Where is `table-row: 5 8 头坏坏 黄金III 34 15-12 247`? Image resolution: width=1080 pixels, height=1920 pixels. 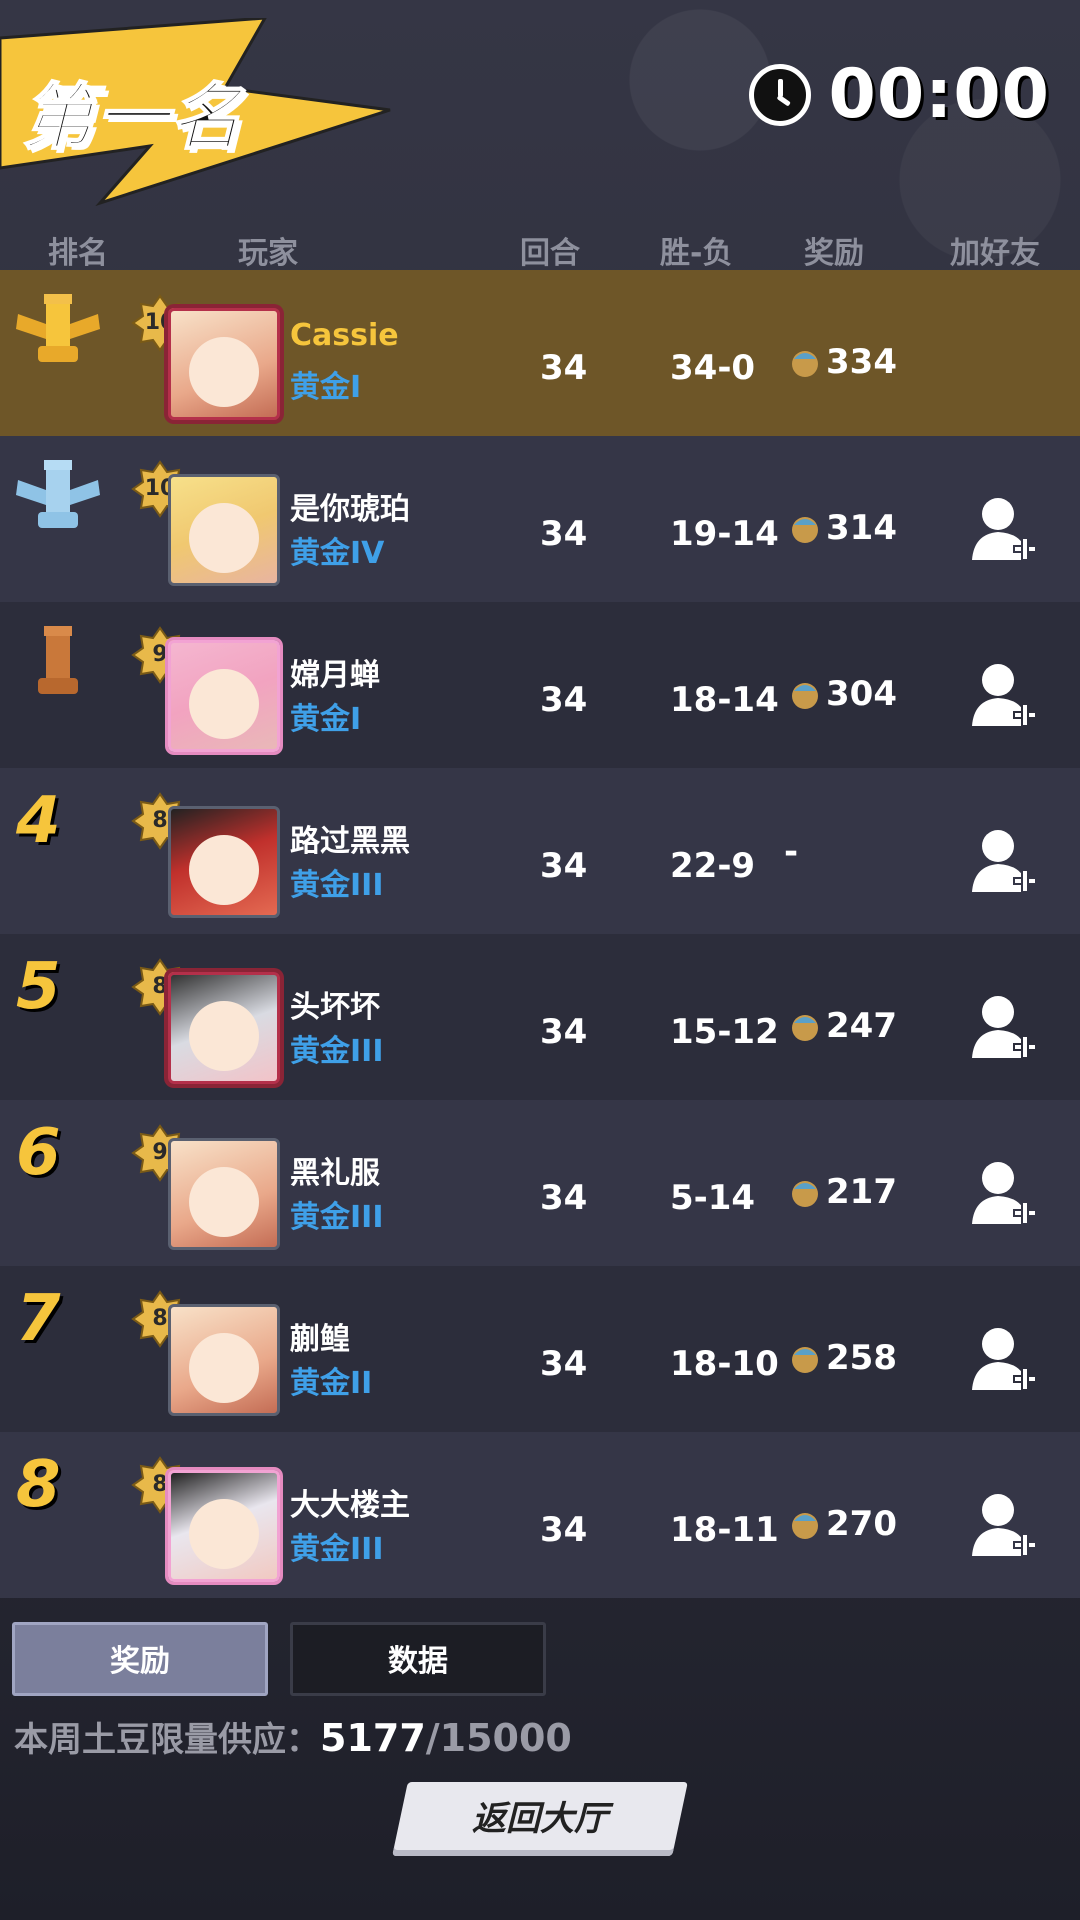
table-row: 5 8 头坏坏 黄金III 34 15-12 247 is located at coordinates (540, 1017).